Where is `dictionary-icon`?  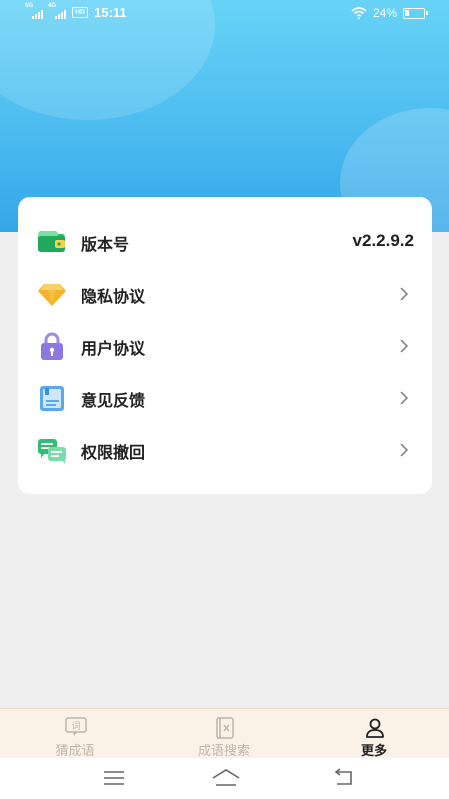
dictionary-icon is located at coordinates (225, 728).